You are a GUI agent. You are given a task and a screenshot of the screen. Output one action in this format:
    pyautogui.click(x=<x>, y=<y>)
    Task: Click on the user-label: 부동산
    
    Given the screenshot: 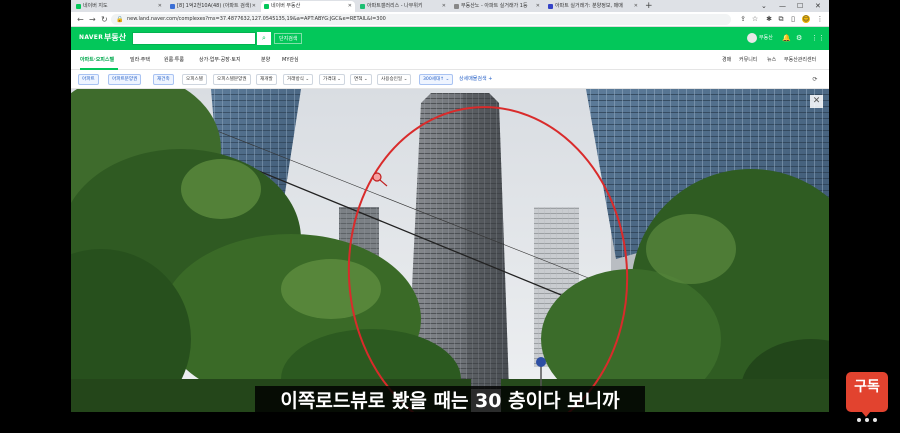 What is the action you would take?
    pyautogui.click(x=766, y=38)
    